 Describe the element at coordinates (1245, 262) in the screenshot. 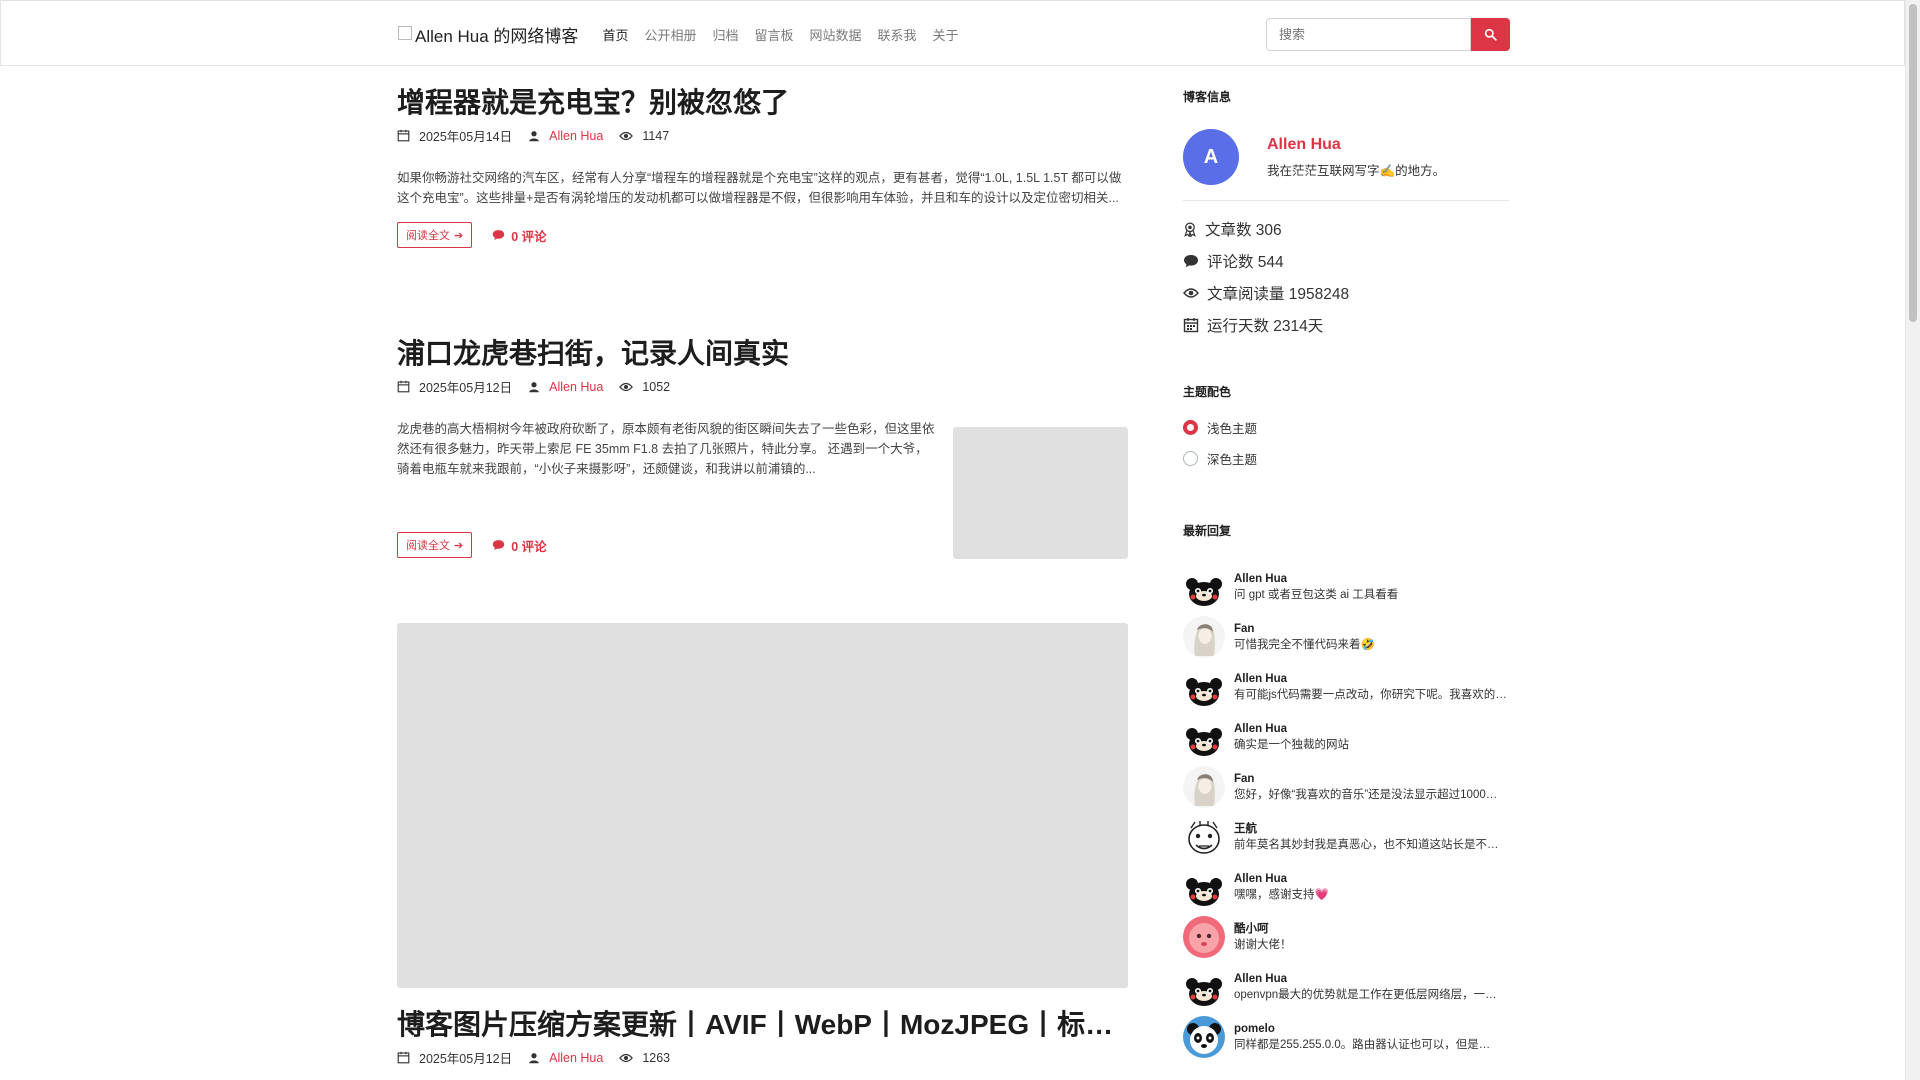

I see `stat-comments-text: 评论数 544` at that location.